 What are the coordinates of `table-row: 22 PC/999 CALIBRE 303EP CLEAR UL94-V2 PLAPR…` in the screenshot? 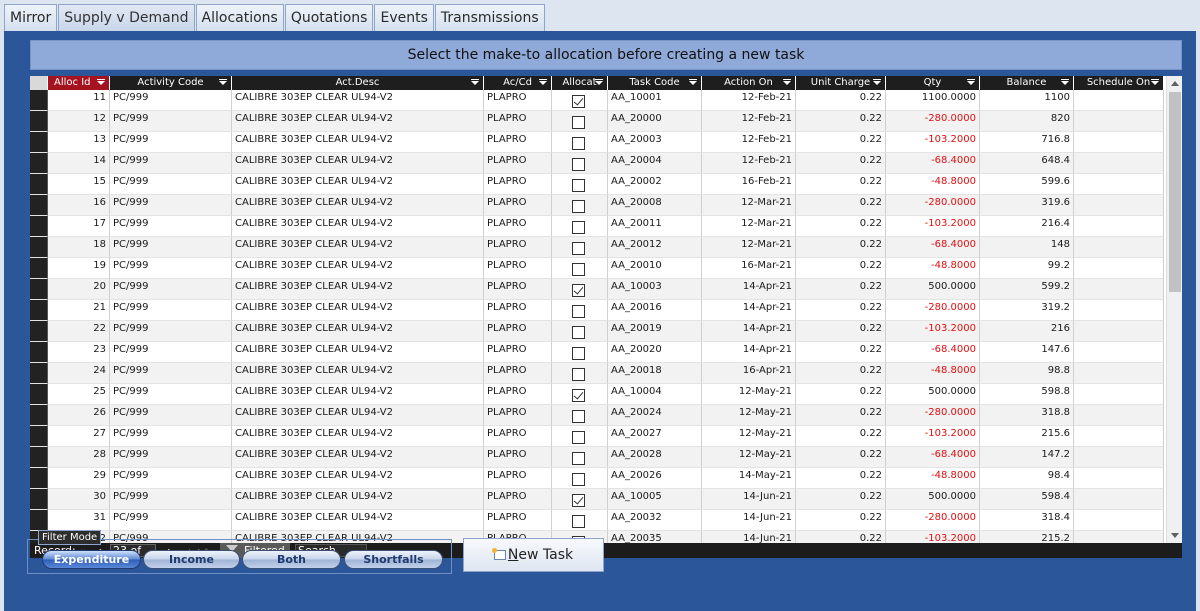 It's located at (597, 331).